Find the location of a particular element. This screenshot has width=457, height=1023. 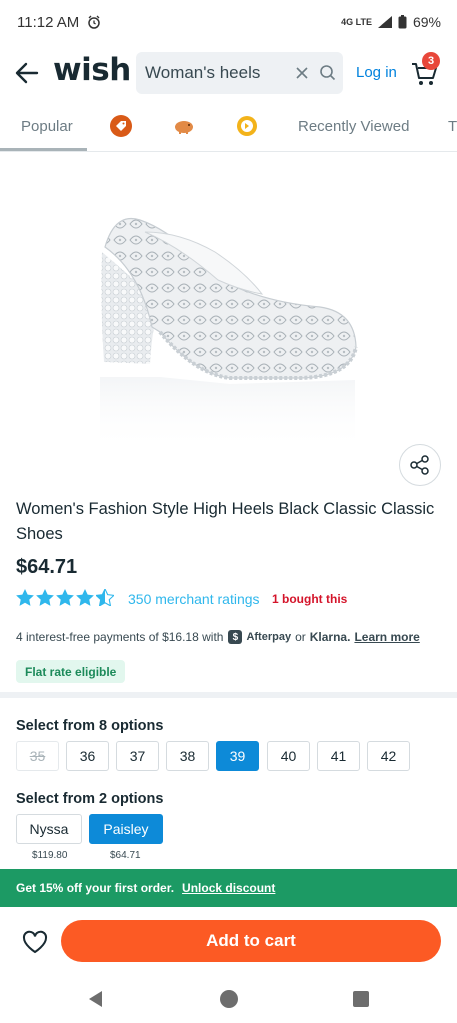

learn-more-link: Learn more is located at coordinates (386, 637).